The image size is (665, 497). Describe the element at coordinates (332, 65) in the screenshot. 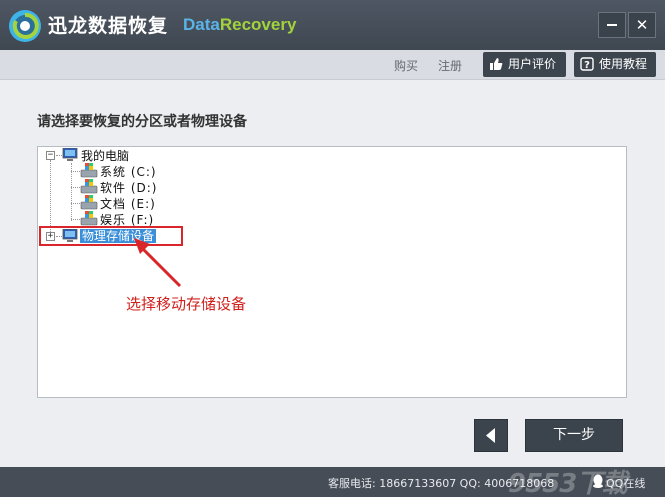

I see `toolbar: 购买 注册 用户评价 ? 使用教程` at that location.